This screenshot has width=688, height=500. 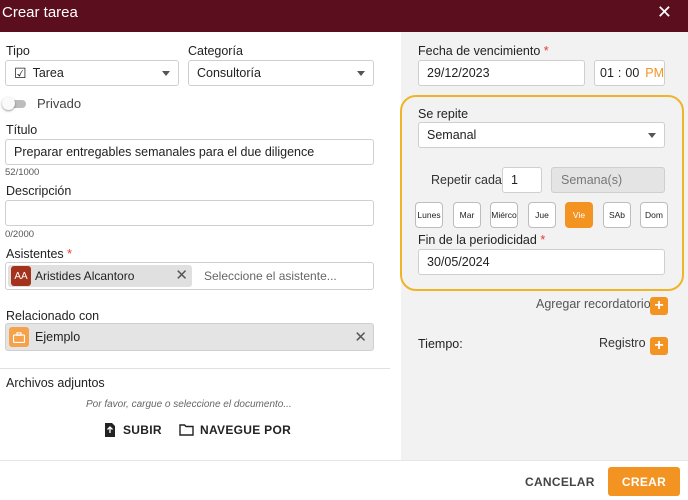 I want to click on categoria-label: Categoría, so click(x=215, y=51).